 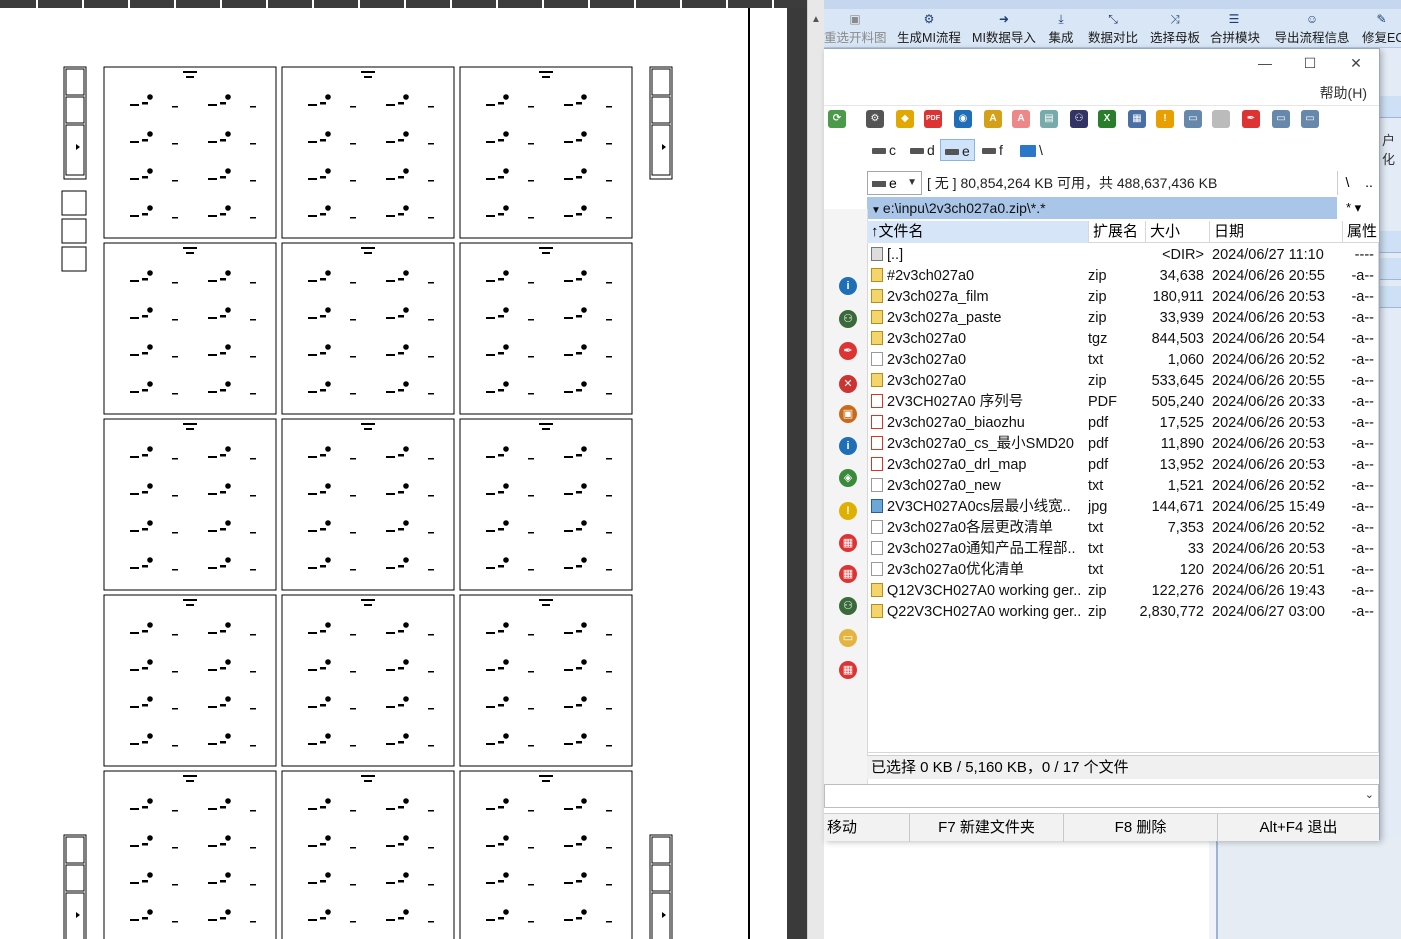 What do you see at coordinates (848, 414) in the screenshot?
I see `image-icon: ▣` at bounding box center [848, 414].